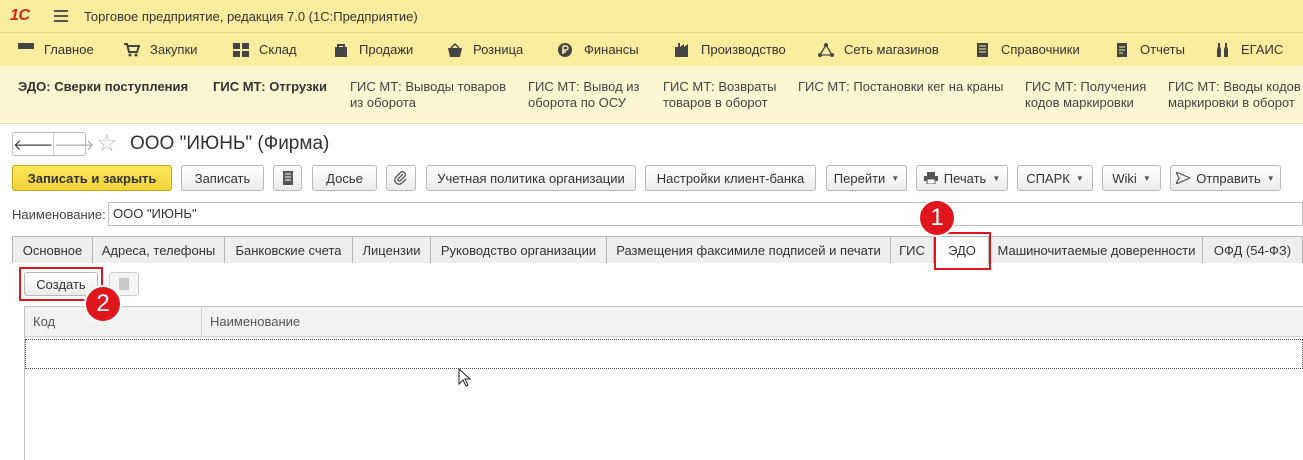 This screenshot has height=460, width=1303. I want to click on tab-facsimile: Размещения факсимиле подписей и печати, so click(748, 249).